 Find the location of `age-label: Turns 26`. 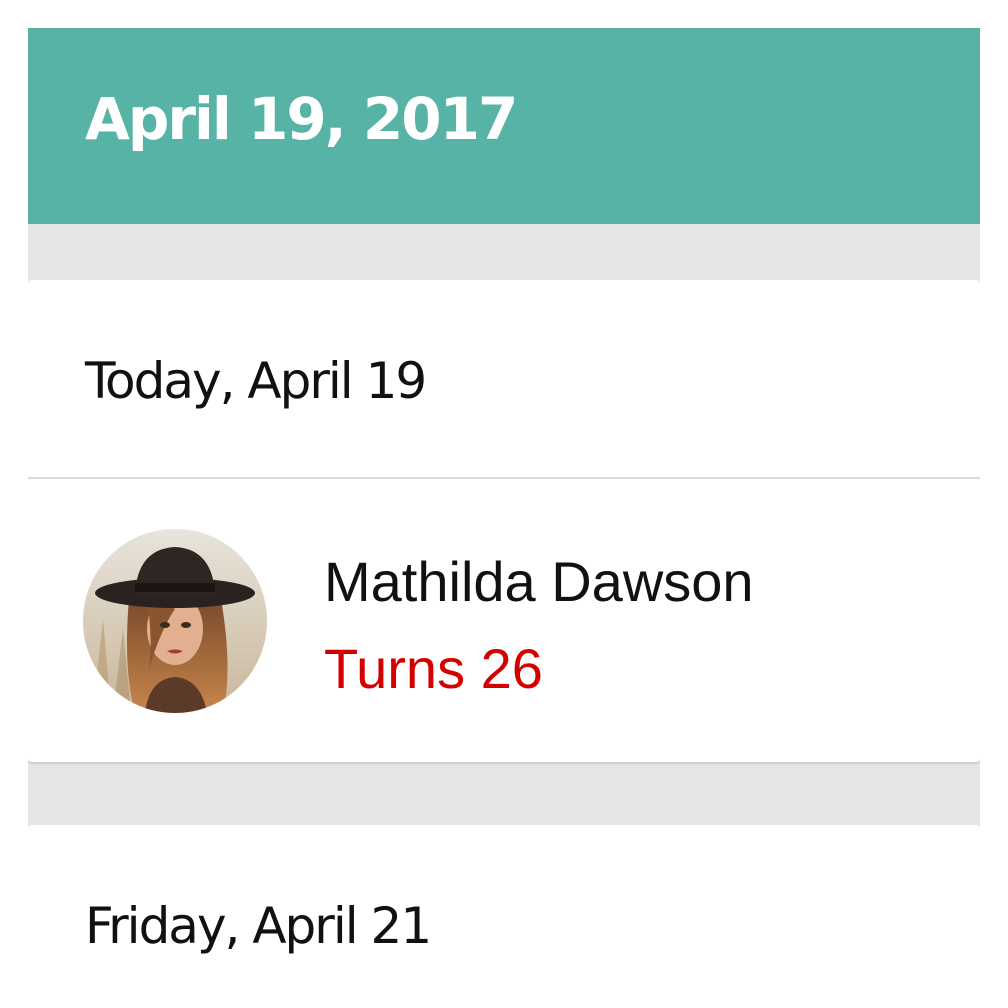

age-label: Turns 26 is located at coordinates (433, 668).